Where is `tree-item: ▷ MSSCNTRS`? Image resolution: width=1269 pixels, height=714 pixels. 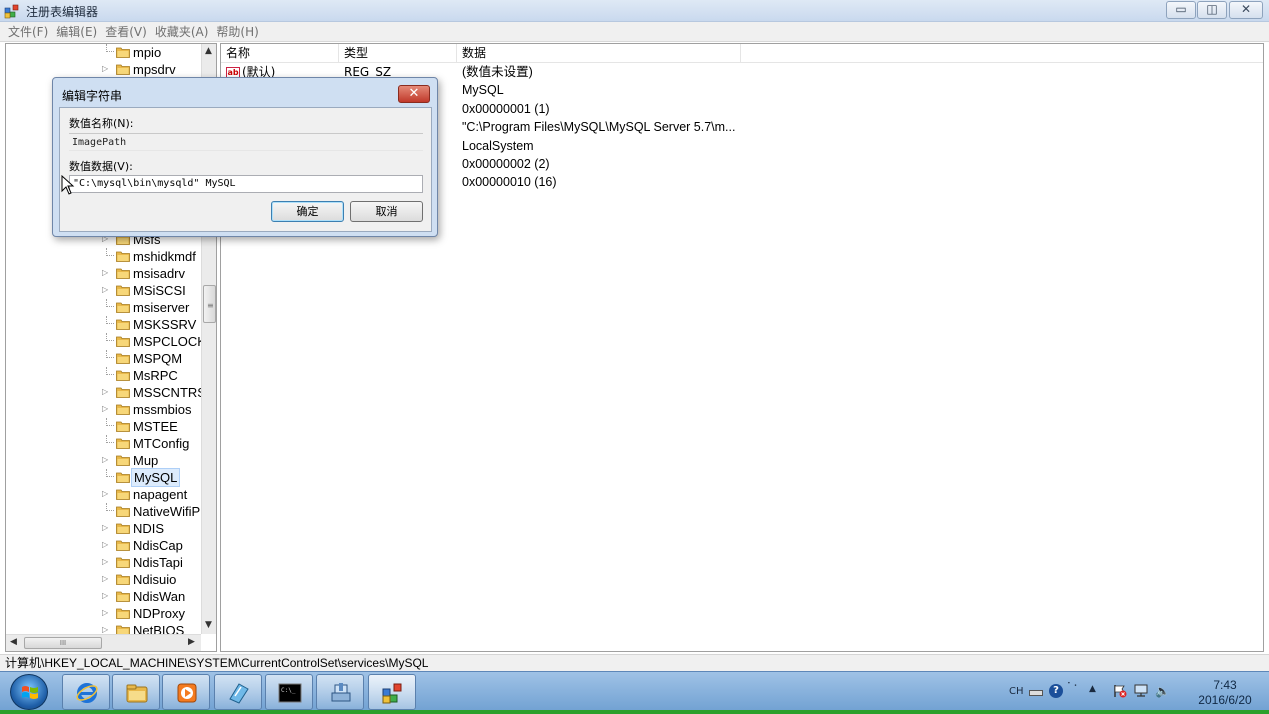
tree-item: ▷ MSSCNTRS is located at coordinates (106, 392).